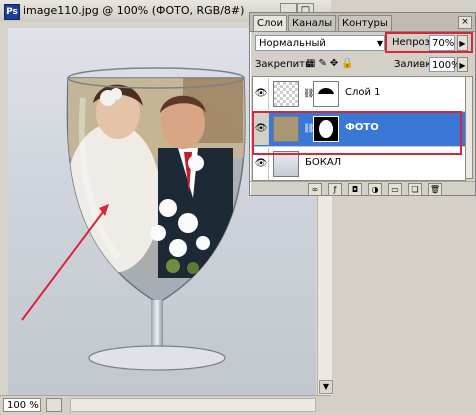 Image resolution: width=476 pixels, height=415 pixels. Describe the element at coordinates (134, 10) in the screenshot. I see `document-title: image110.jpg @ 100% (ФОТО, RGB/8#)` at that location.